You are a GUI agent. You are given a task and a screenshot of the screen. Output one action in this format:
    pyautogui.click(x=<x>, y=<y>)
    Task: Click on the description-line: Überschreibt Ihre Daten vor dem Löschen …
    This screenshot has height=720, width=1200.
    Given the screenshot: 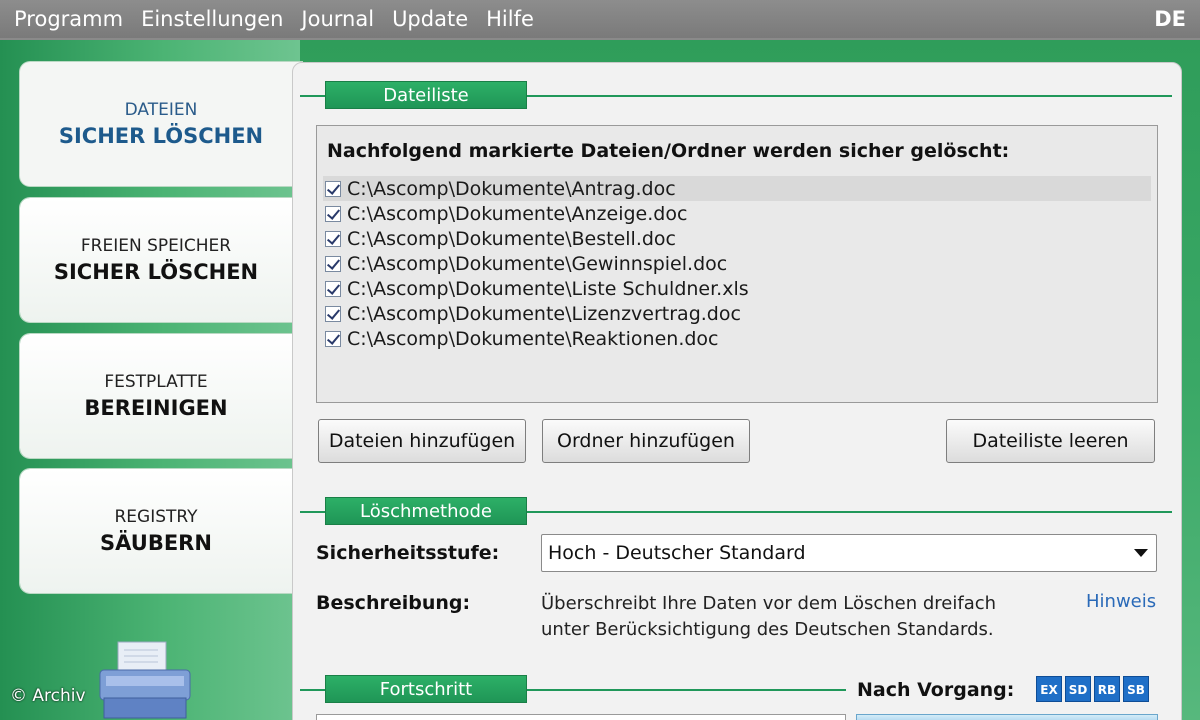 What is the action you would take?
    pyautogui.click(x=769, y=603)
    